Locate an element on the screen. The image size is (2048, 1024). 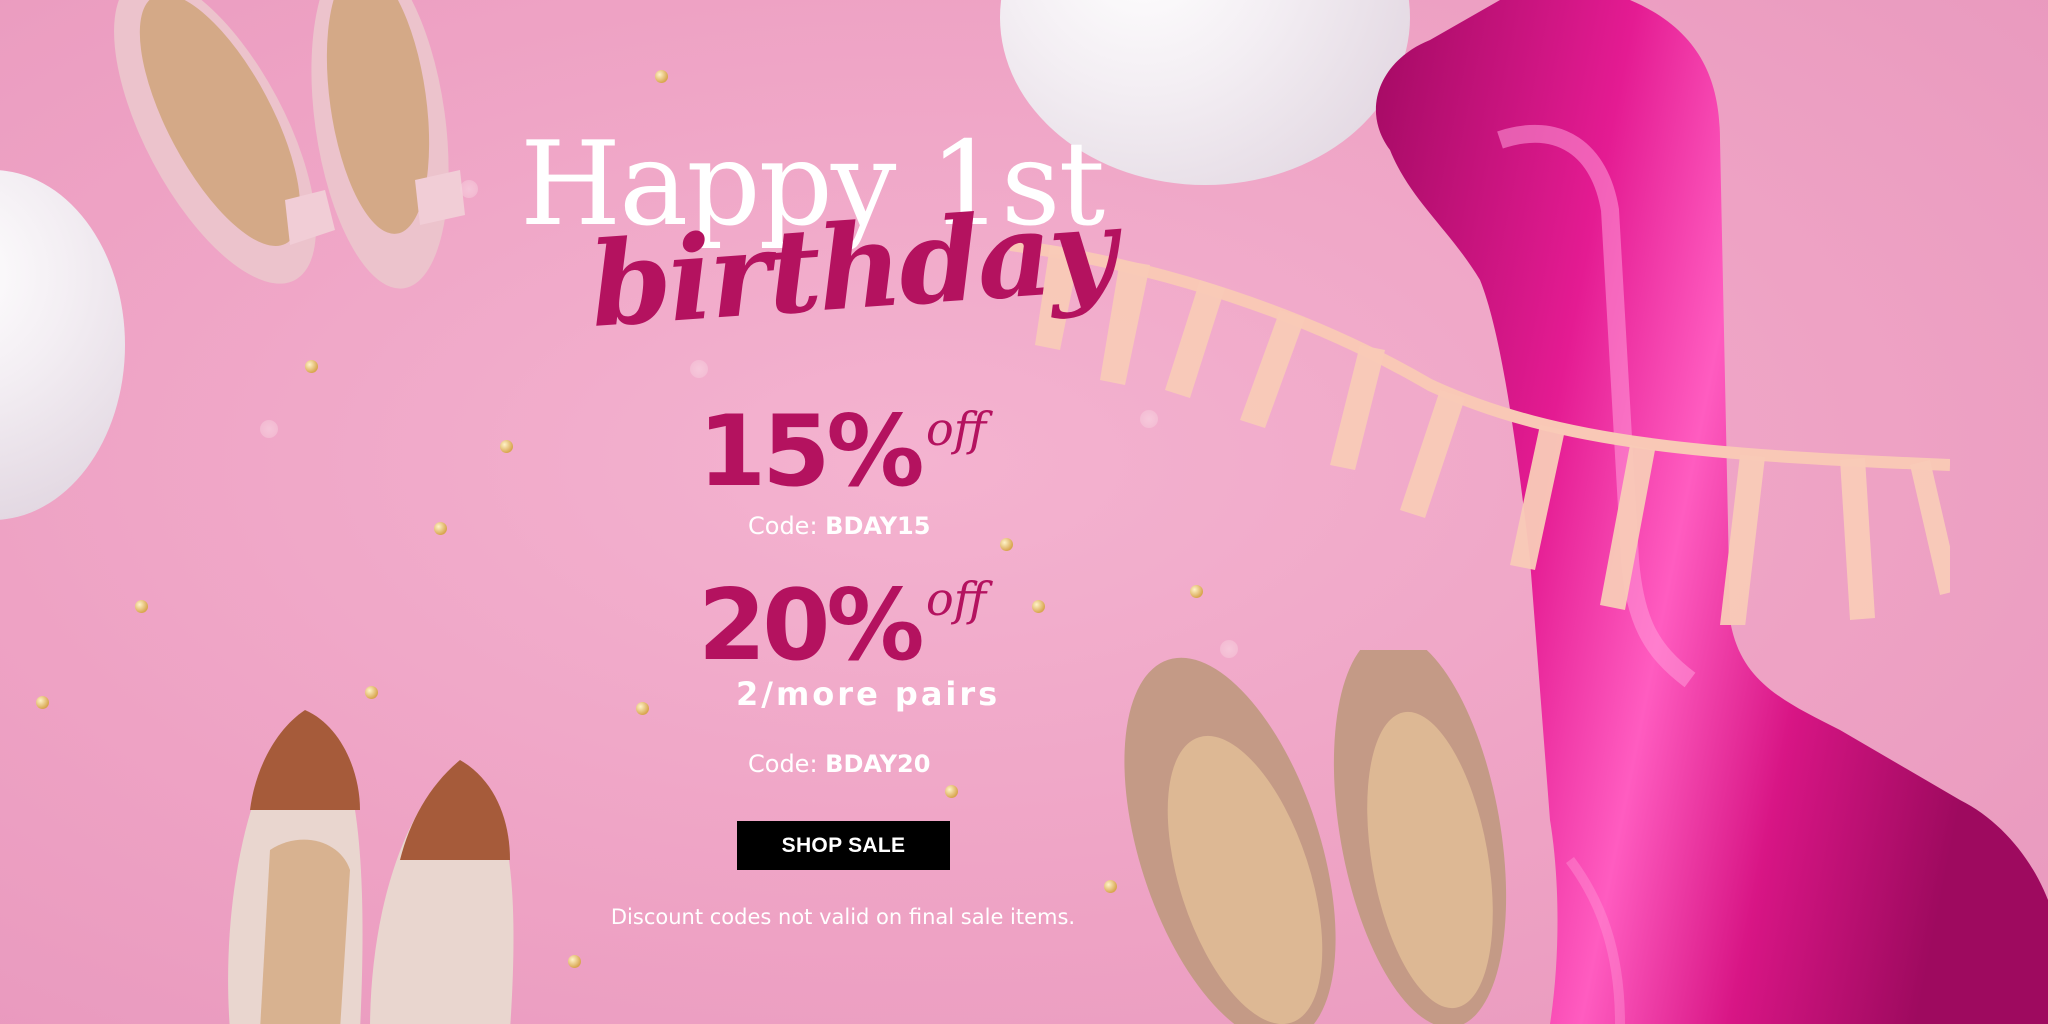
promo-code-bday20: BDAY20 is located at coordinates (878, 764).